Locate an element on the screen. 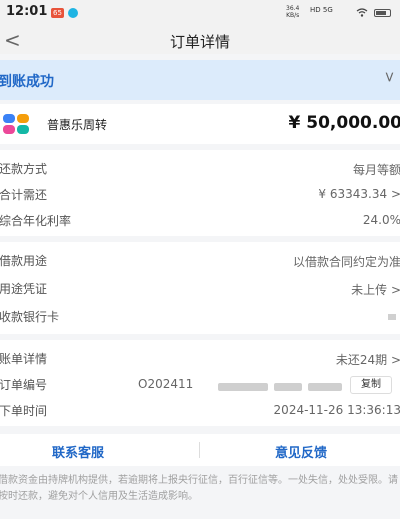 The height and width of the screenshot is (519, 400). signal-icon: HD 5G is located at coordinates (321, 10).